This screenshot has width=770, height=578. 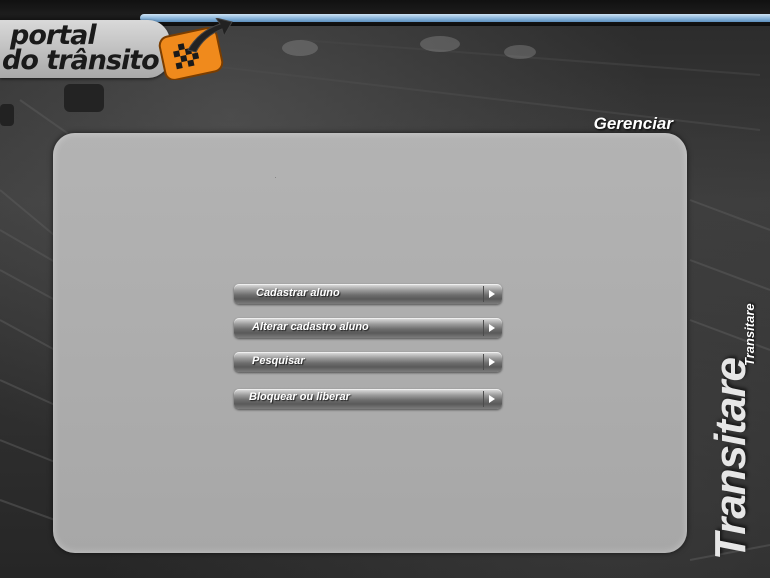 What do you see at coordinates (299, 397) in the screenshot?
I see `block-or-release-label: Bloquear ou liberar` at bounding box center [299, 397].